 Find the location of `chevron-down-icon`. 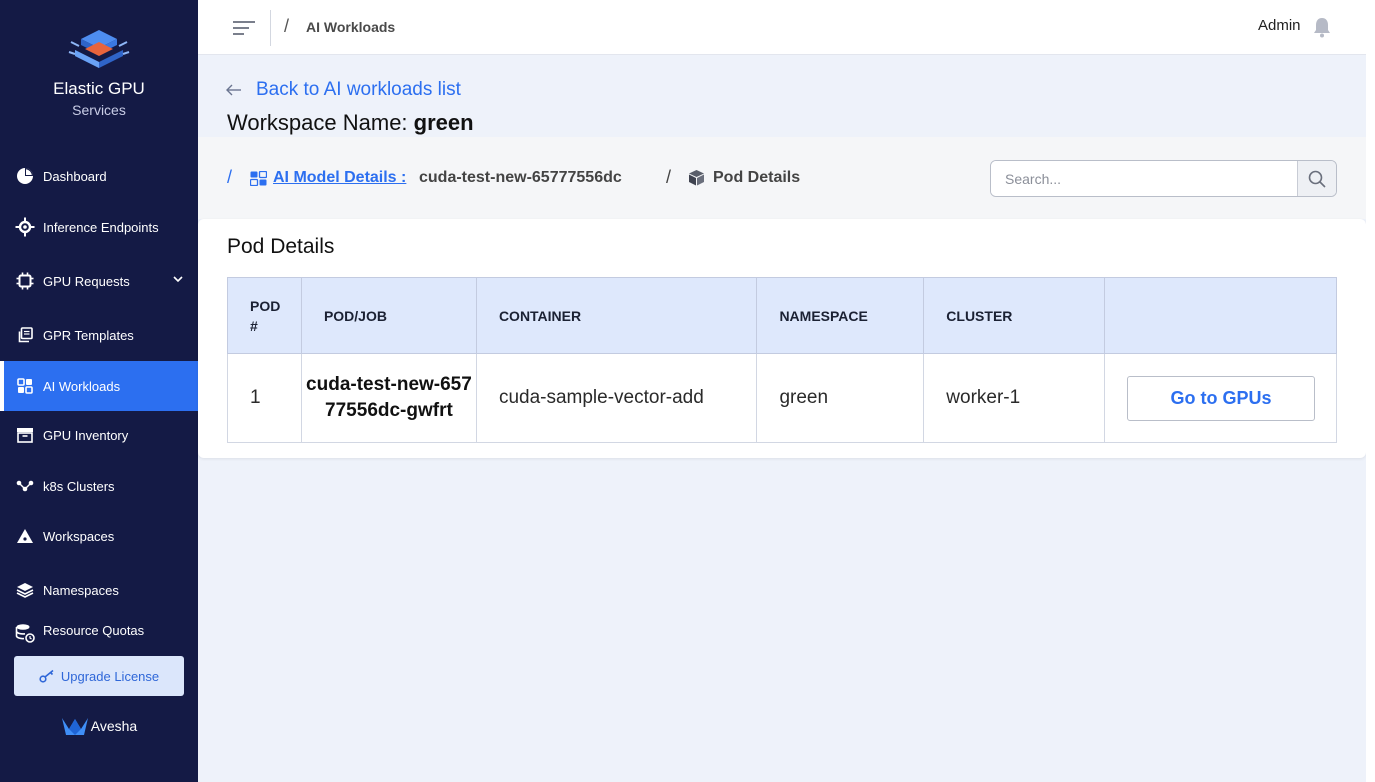

chevron-down-icon is located at coordinates (178, 280).